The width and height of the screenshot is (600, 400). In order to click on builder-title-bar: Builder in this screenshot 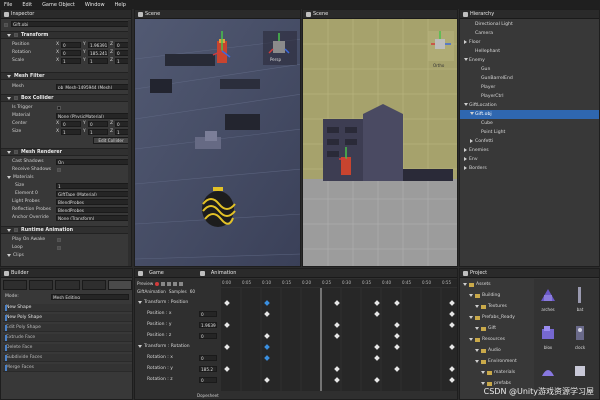, I will do `click(66, 273)`.